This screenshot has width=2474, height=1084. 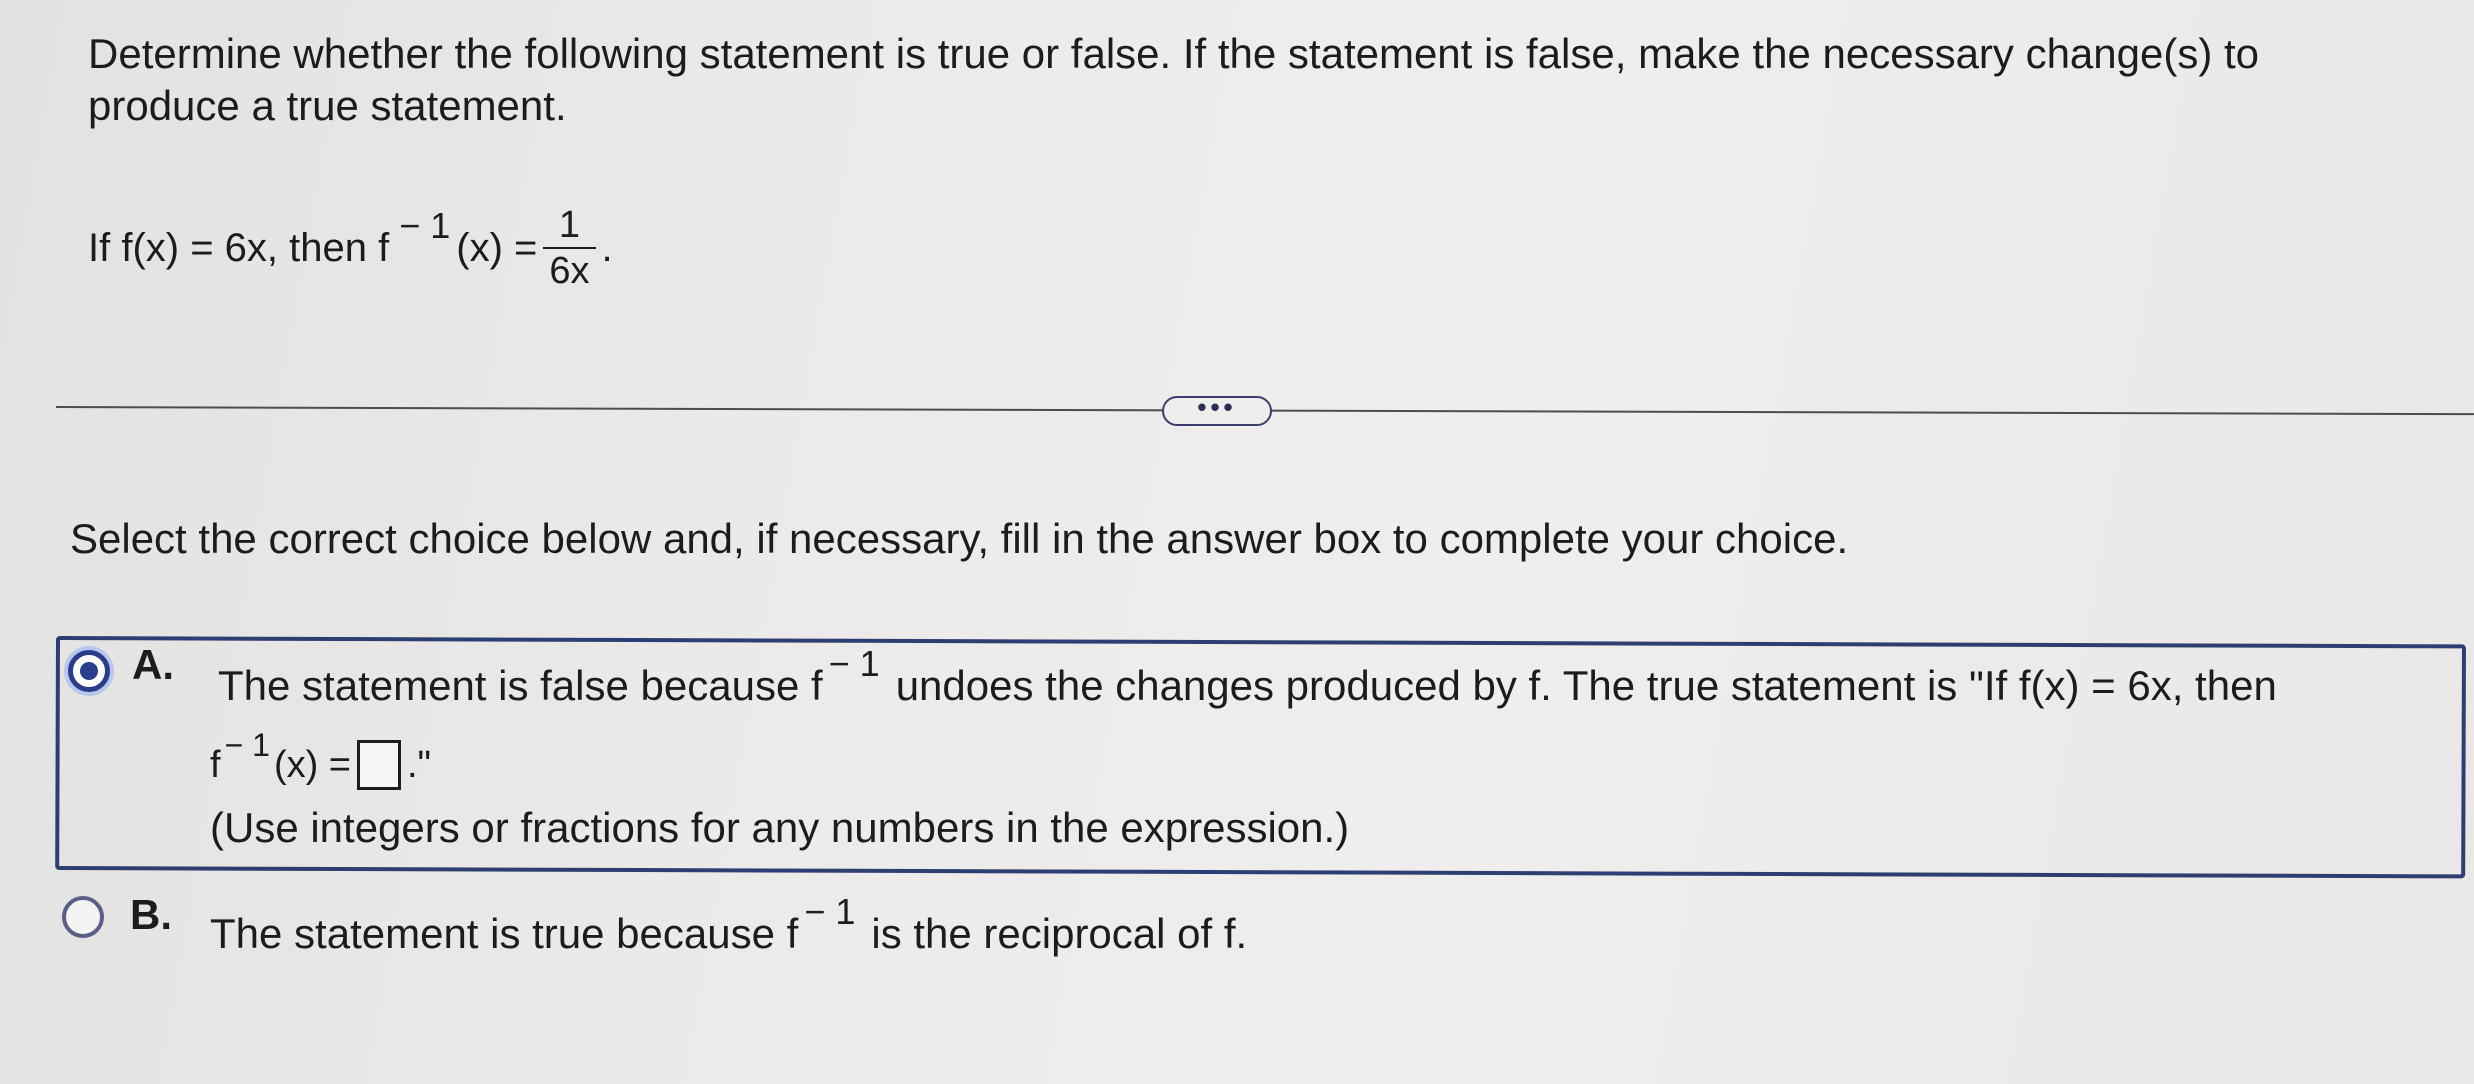 I want to click on statement-prefix: If f(x) = 6x, then f, so click(x=239, y=247).